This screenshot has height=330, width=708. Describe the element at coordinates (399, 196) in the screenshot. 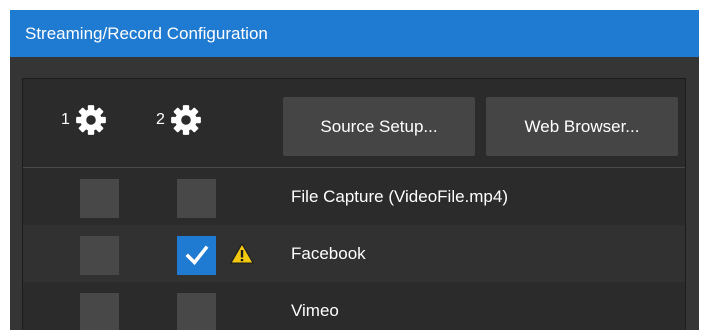

I see `output-label: File Capture (VideoFile.mp4)` at that location.